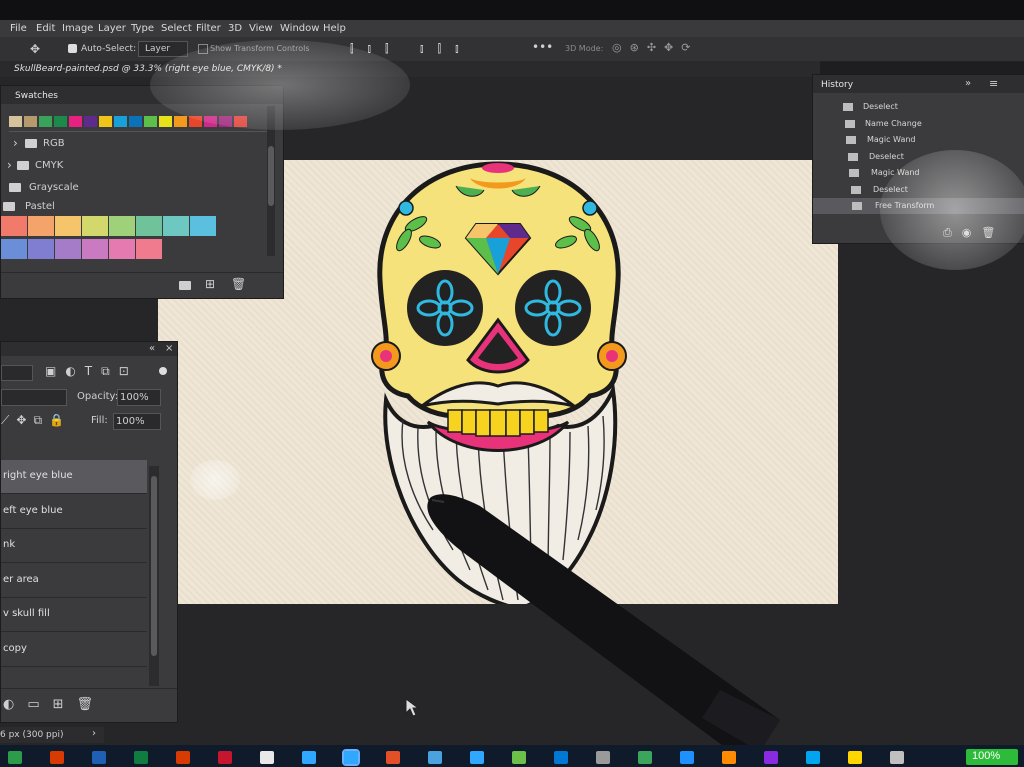 This screenshot has width=1024, height=767. I want to click on lock-icons: ⟋✥⧉🔒, so click(36, 420).